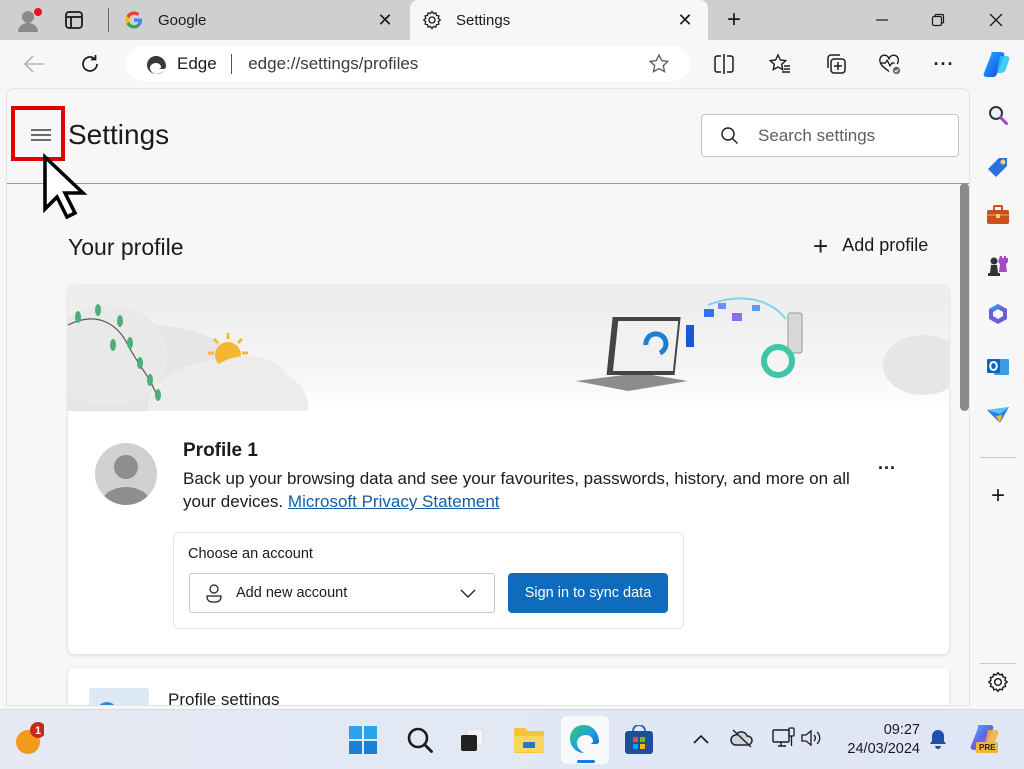 The image size is (1024, 769). I want to click on sidebar-outlook-button, so click(998, 366).